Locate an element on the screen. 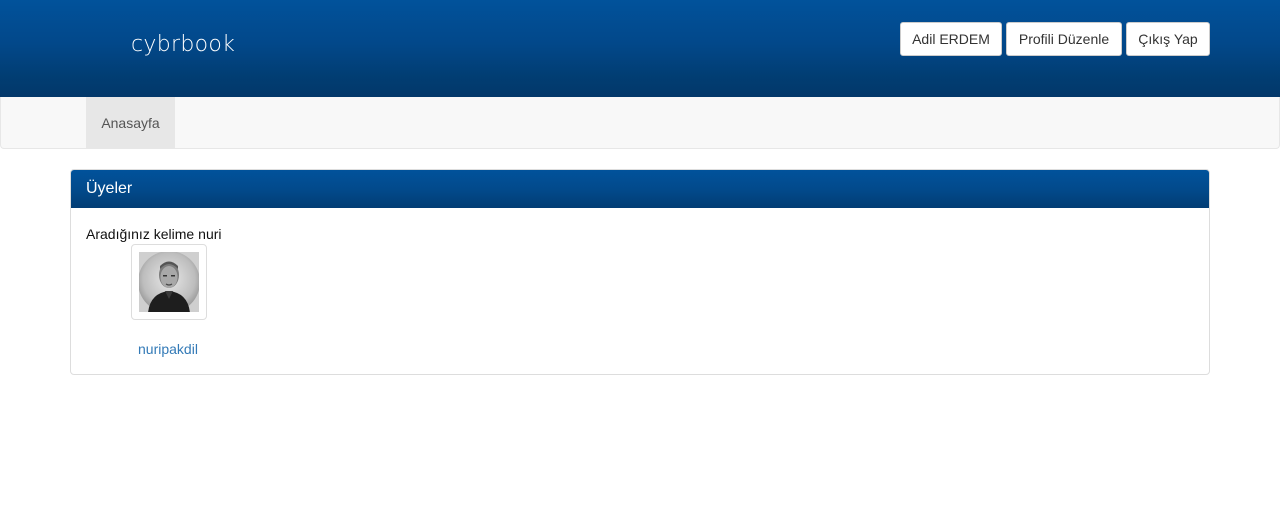 This screenshot has height=512, width=1280. search-keyword: nuri is located at coordinates (210, 234).